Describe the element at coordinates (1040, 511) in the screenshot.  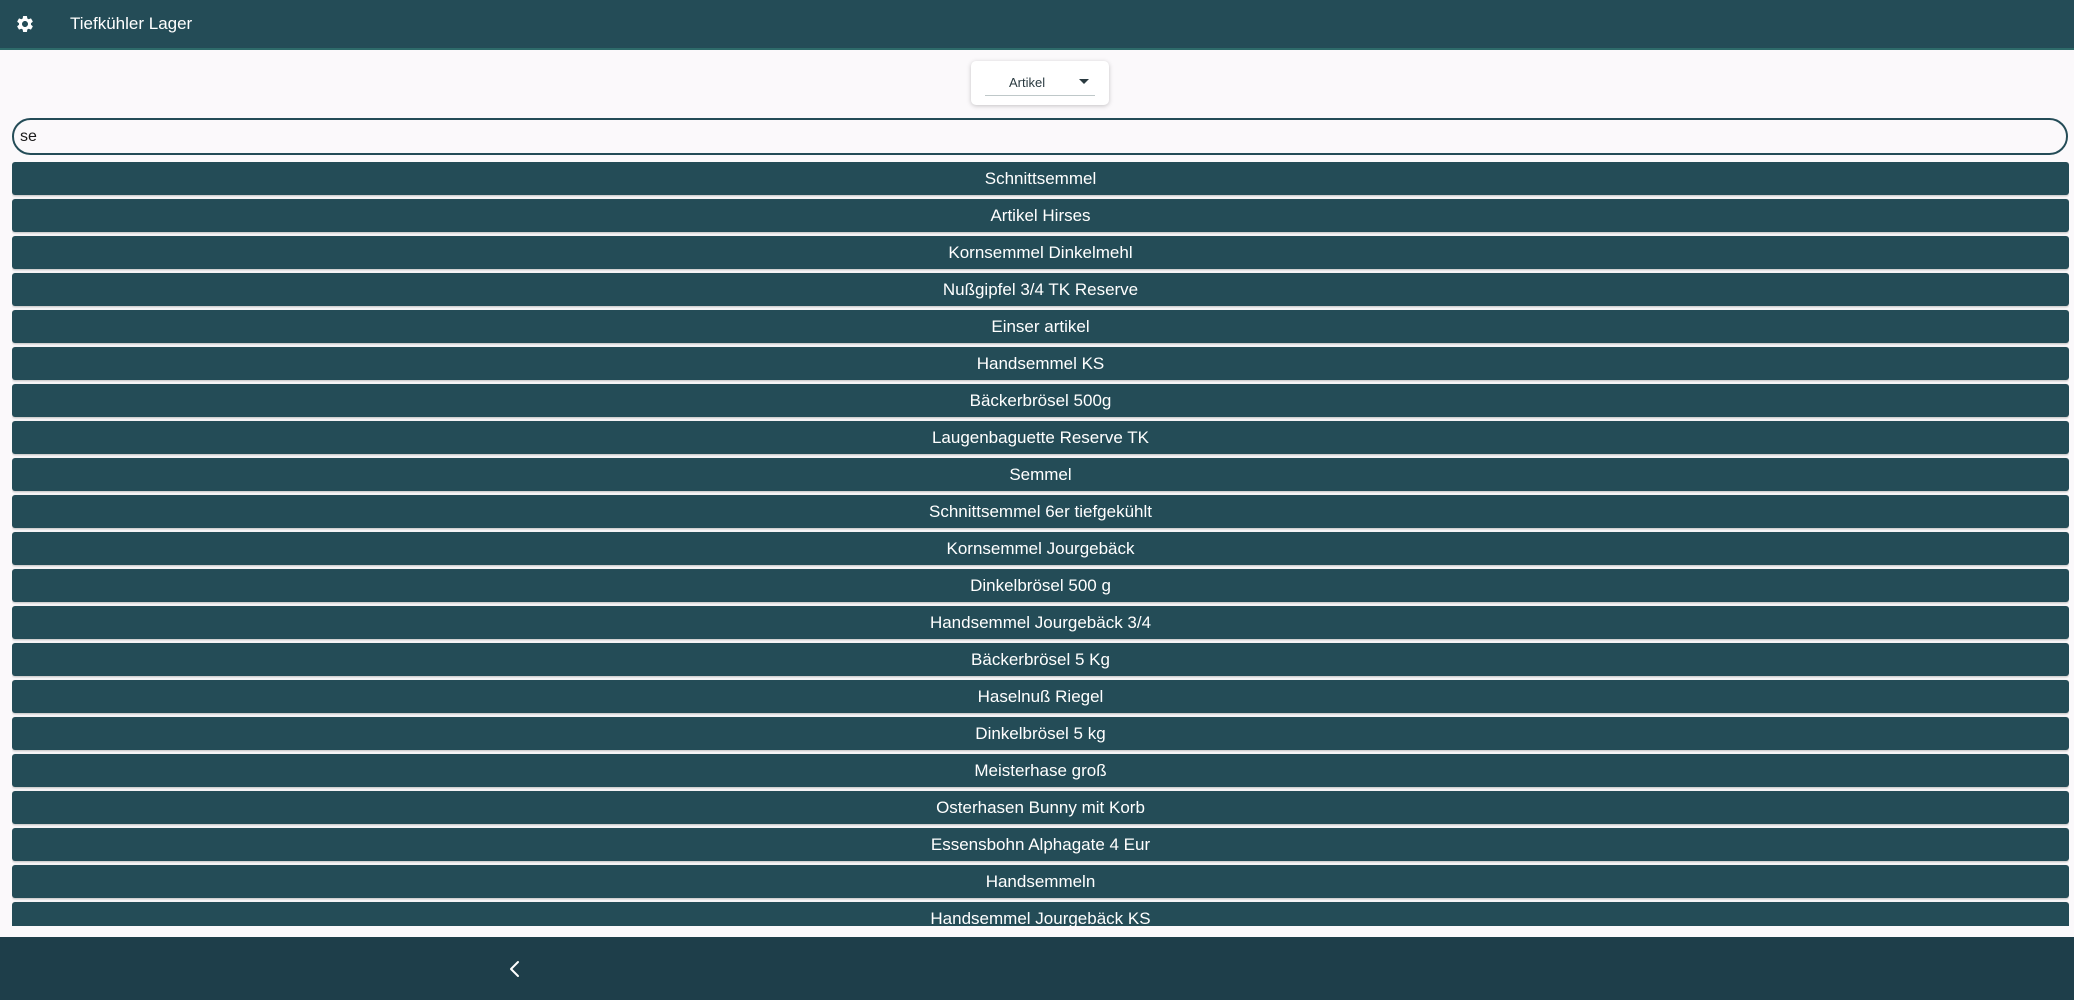
I see `list-item: Schnittsemmel 6er tiefgekühlt` at that location.